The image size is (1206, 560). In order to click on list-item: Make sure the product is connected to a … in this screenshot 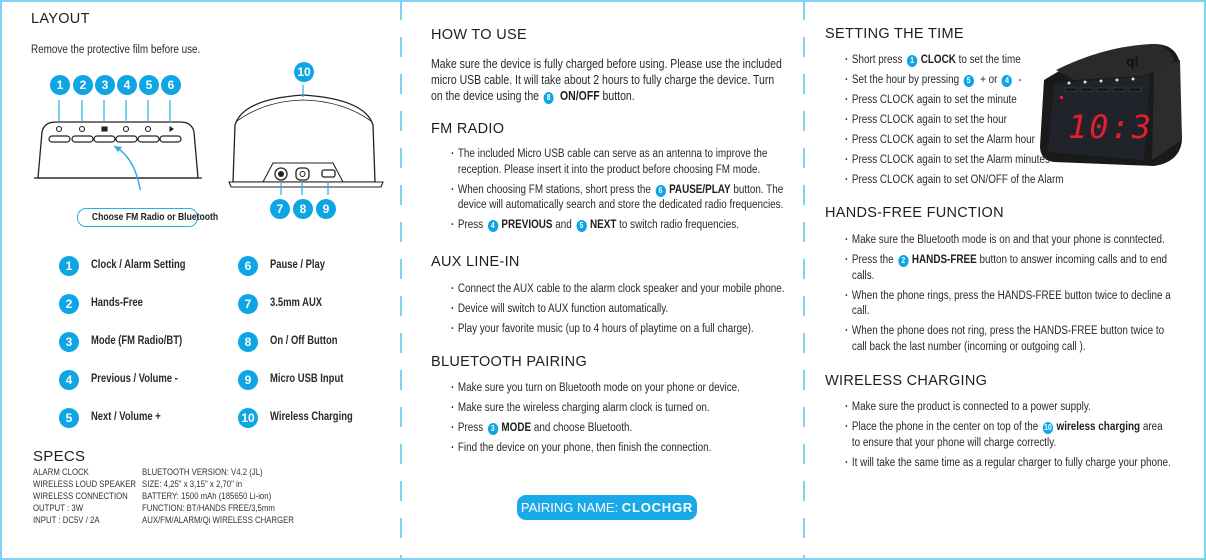, I will do `click(1008, 408)`.